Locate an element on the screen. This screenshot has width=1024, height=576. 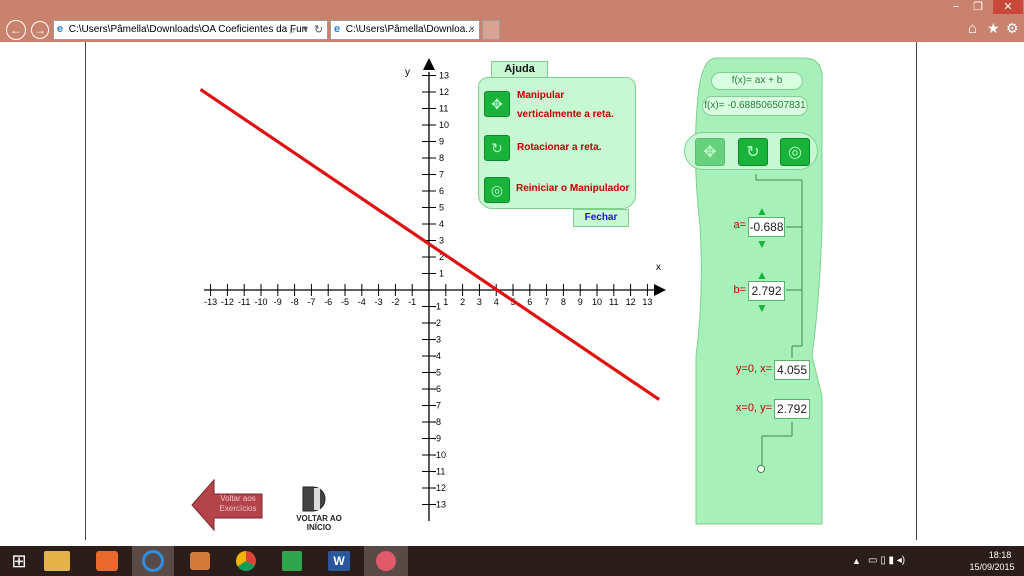
x-tick-label: -4 is located at coordinates (362, 302).